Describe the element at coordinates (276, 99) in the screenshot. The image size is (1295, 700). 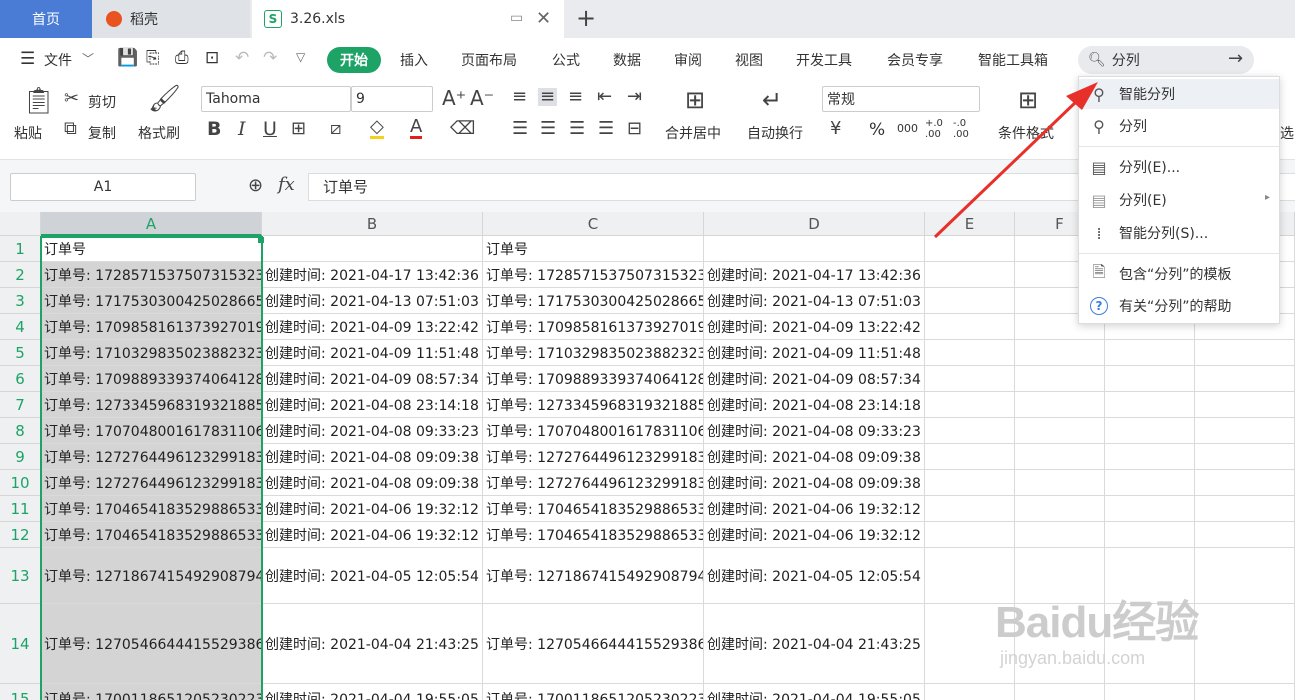
I see `font-name-select: Tahoma` at that location.